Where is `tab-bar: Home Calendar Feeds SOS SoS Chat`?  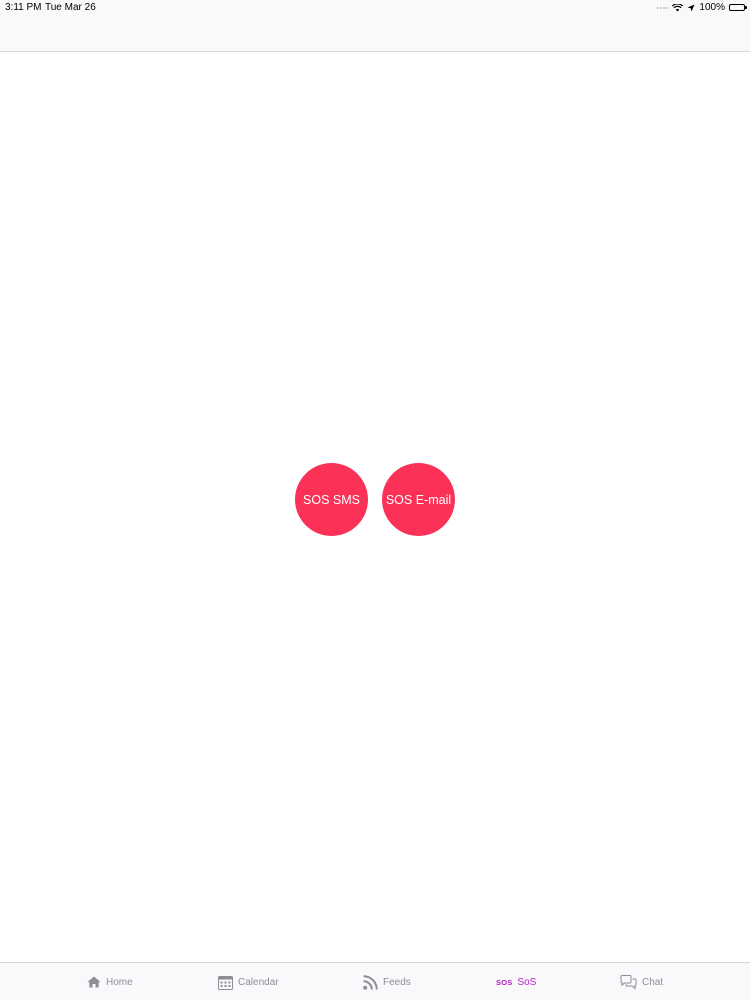 tab-bar: Home Calendar Feeds SOS SoS Chat is located at coordinates (375, 981).